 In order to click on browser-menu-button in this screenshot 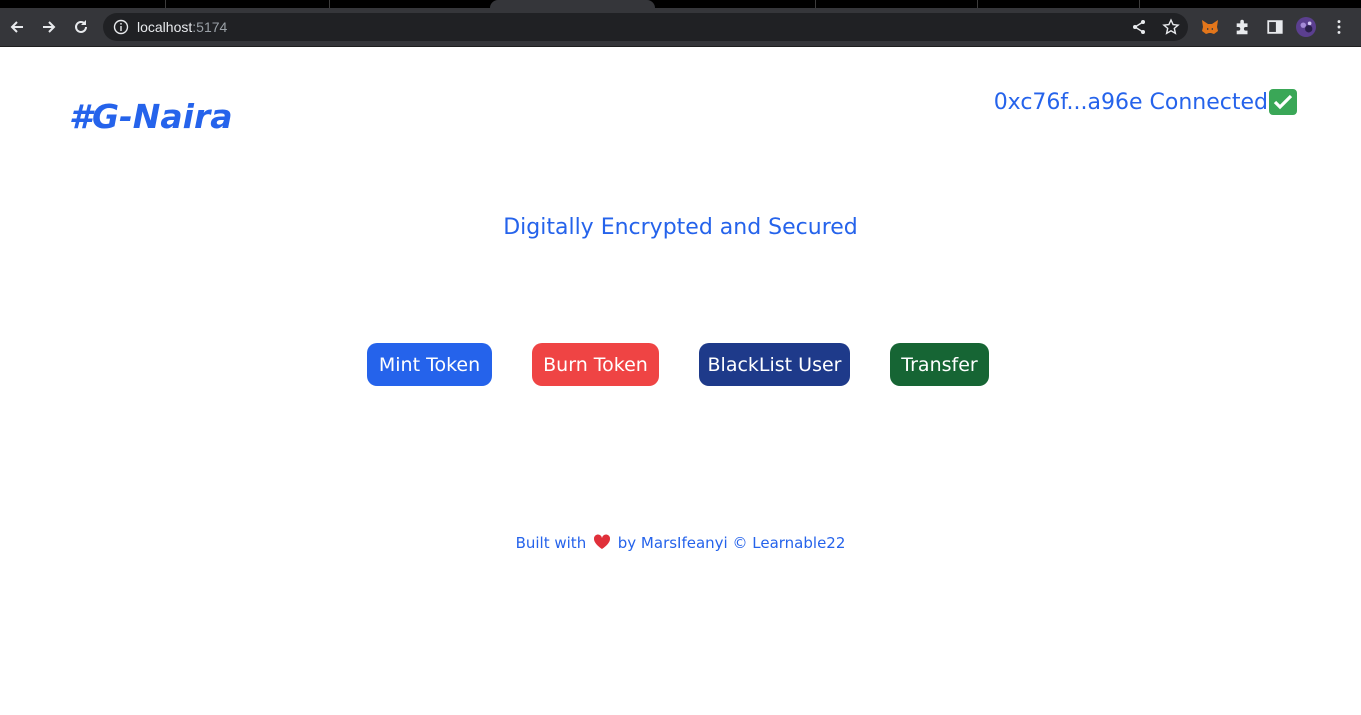, I will do `click(1339, 27)`.